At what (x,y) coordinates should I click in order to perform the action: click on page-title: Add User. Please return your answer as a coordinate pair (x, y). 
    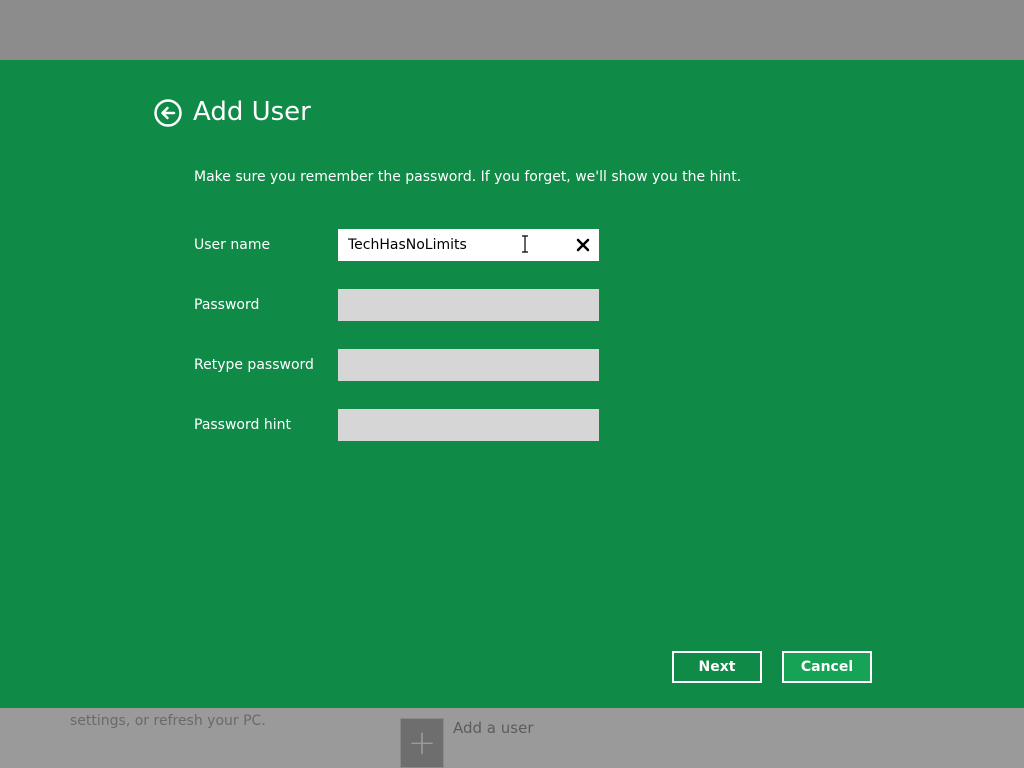
    Looking at the image, I should click on (252, 112).